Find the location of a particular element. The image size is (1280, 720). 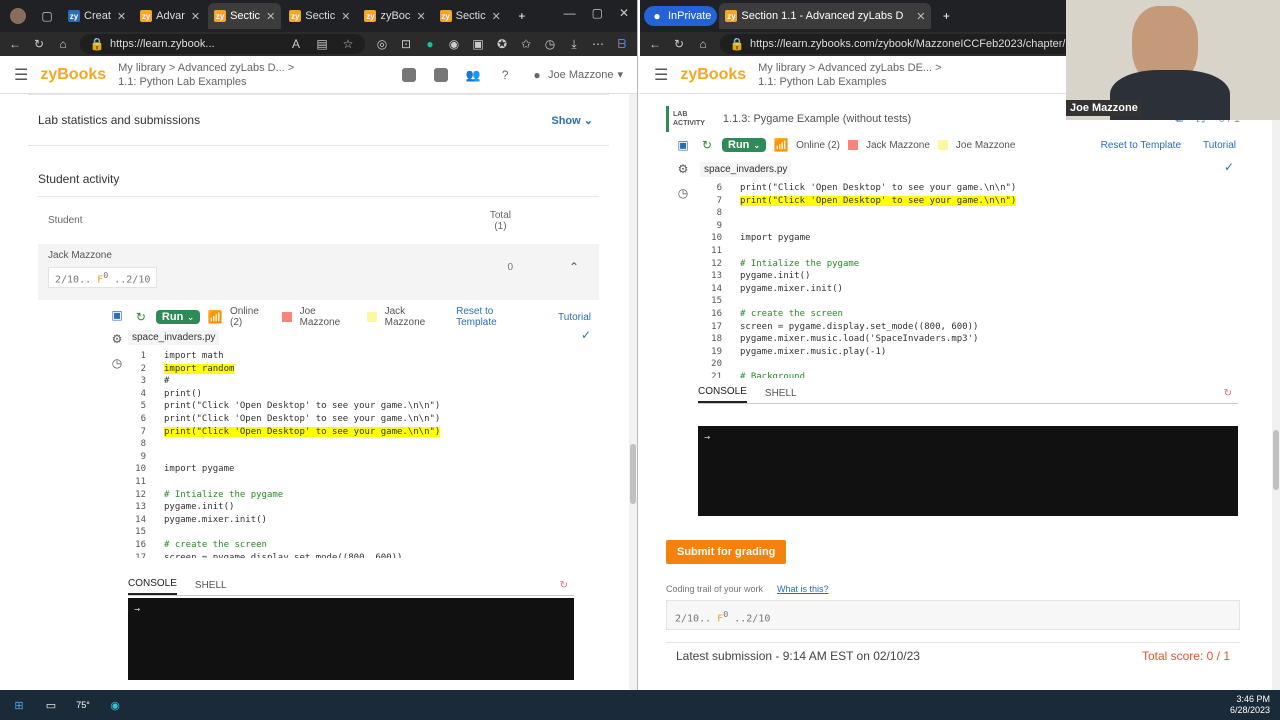

weather-icon: 75° is located at coordinates (83, 705).